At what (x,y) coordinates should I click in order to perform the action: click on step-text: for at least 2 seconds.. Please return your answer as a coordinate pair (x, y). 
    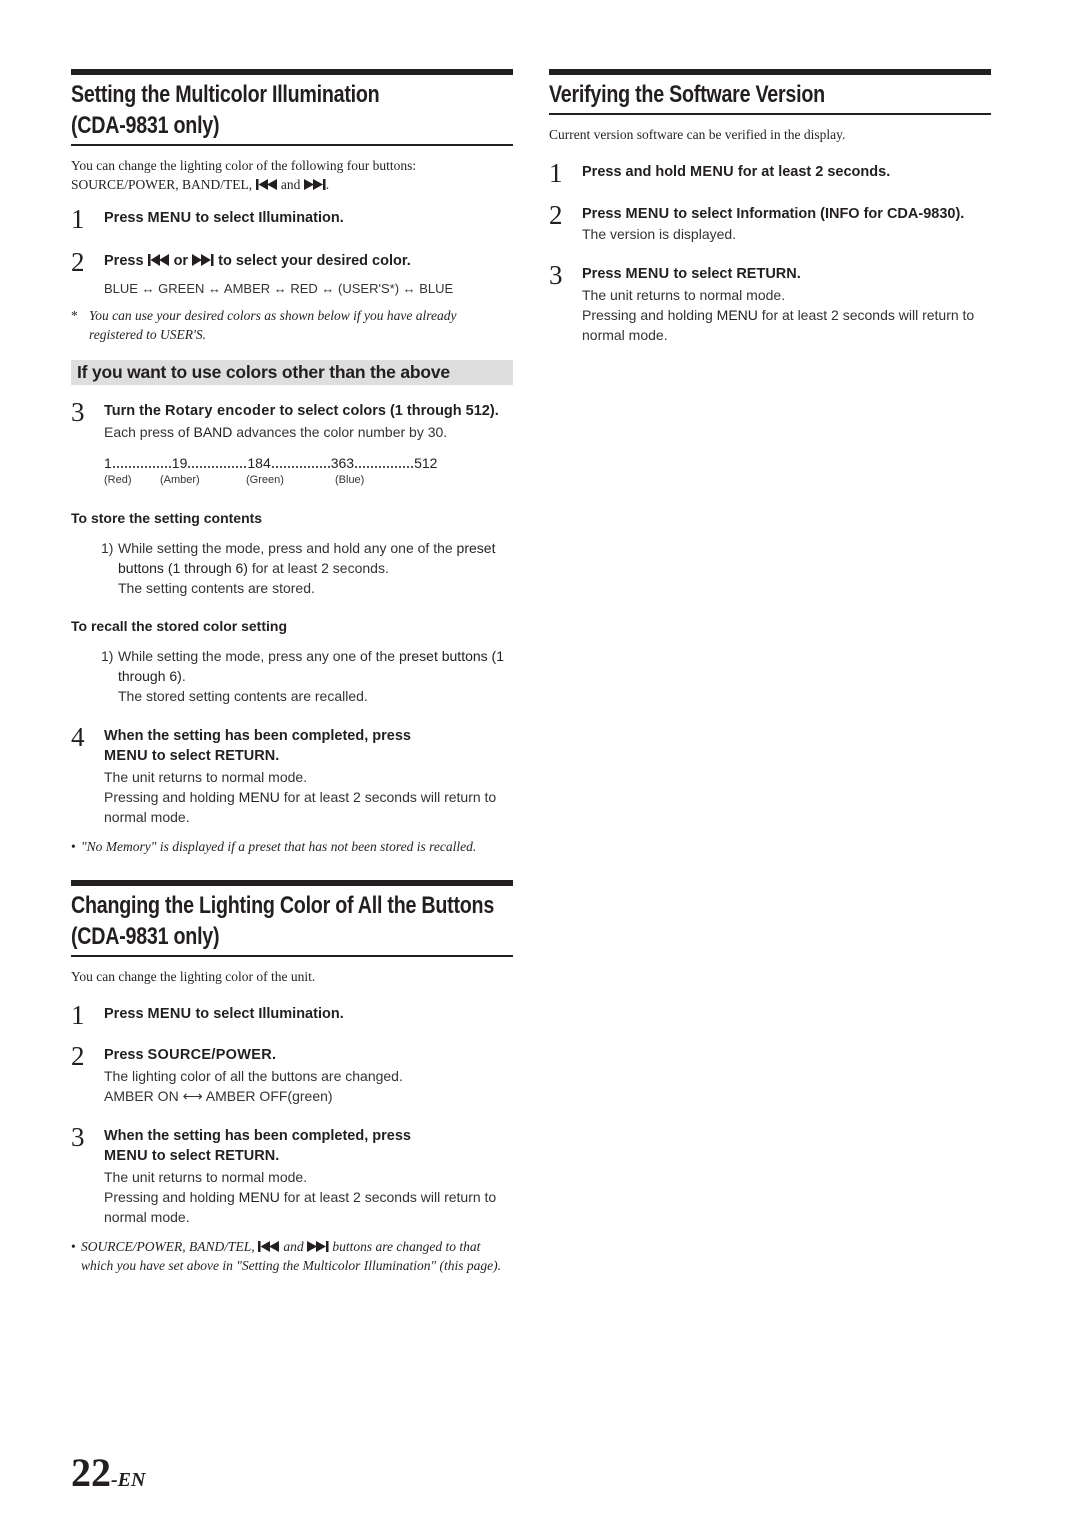
    Looking at the image, I should click on (812, 172).